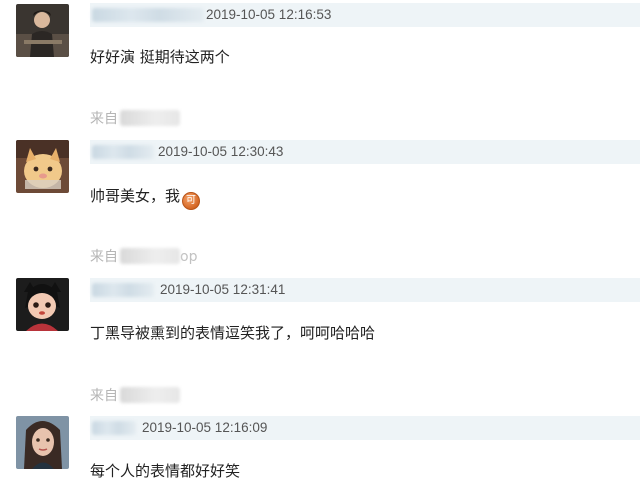 This screenshot has width=640, height=485. What do you see at coordinates (269, 14) in the screenshot?
I see `timestamp: 2019-10-05 12:16:53` at bounding box center [269, 14].